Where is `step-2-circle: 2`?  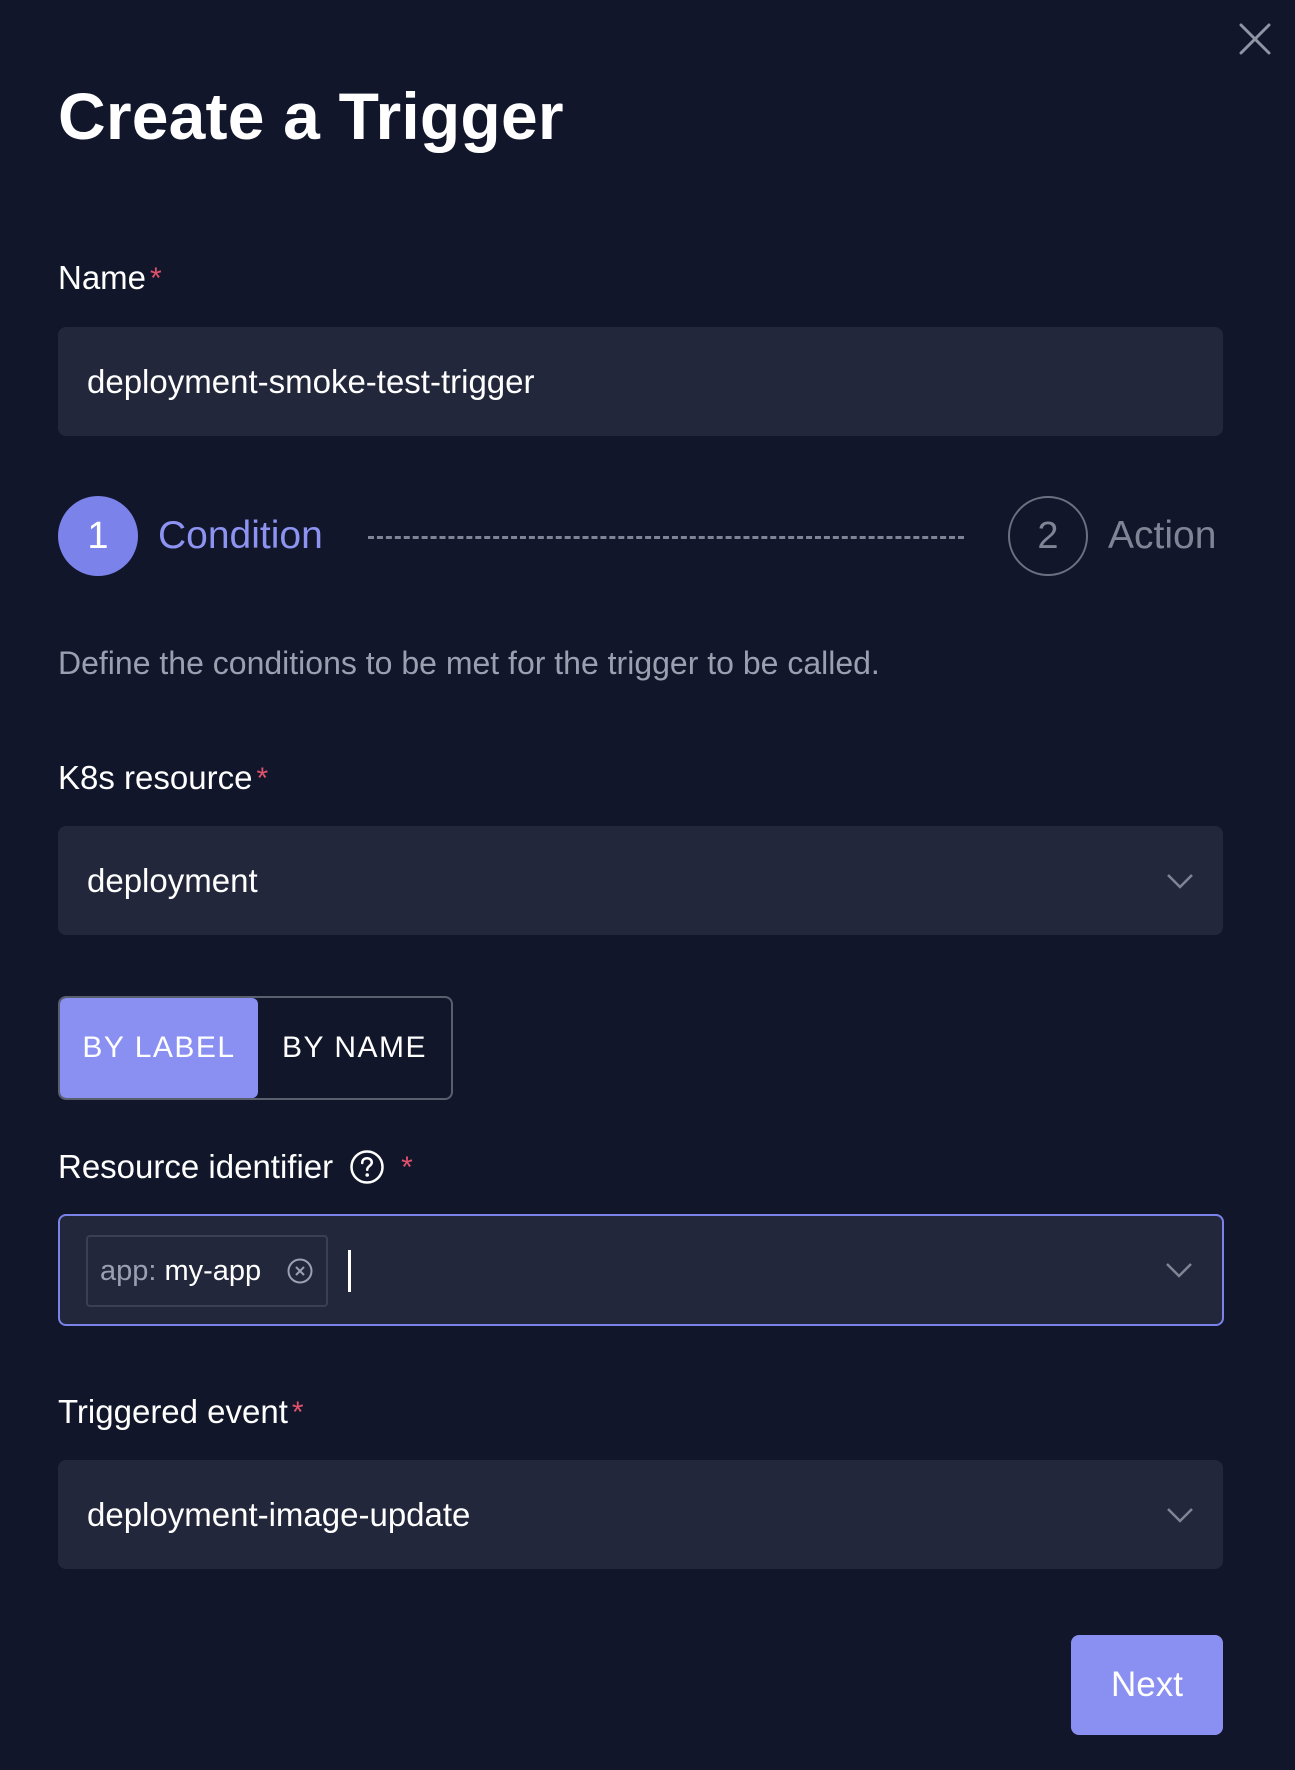 step-2-circle: 2 is located at coordinates (1048, 536).